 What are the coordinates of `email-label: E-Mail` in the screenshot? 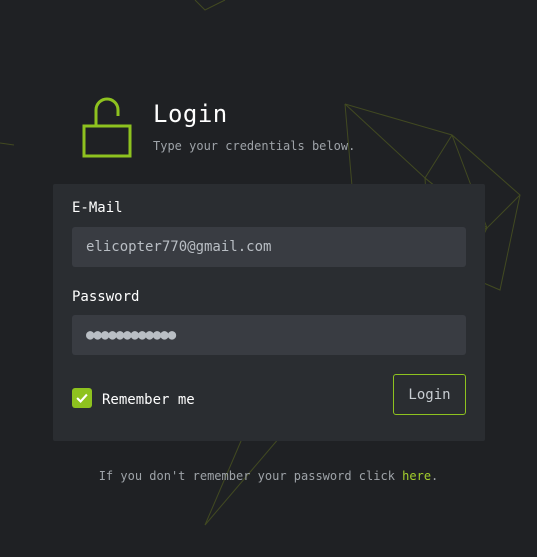 It's located at (97, 208).